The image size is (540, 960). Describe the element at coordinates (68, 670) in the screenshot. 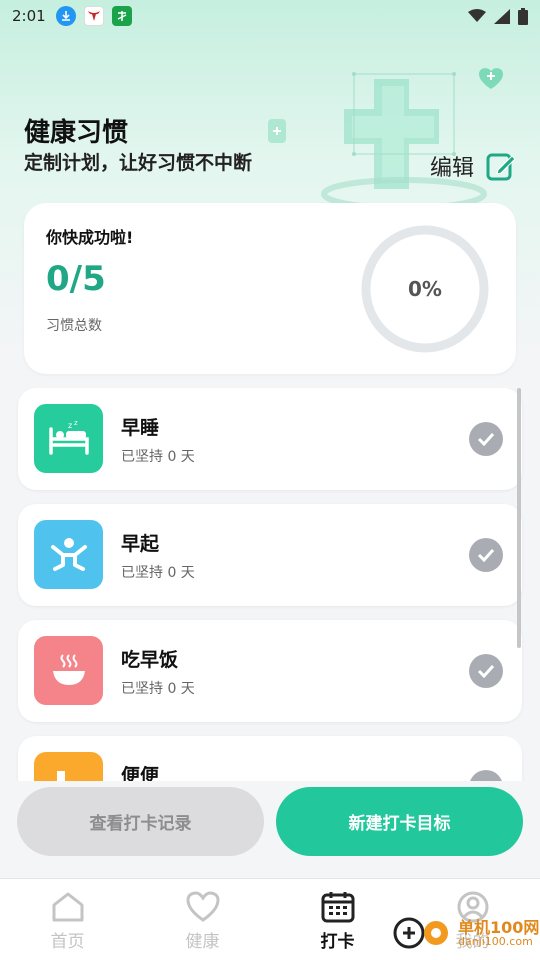

I see `bowl-icon` at that location.